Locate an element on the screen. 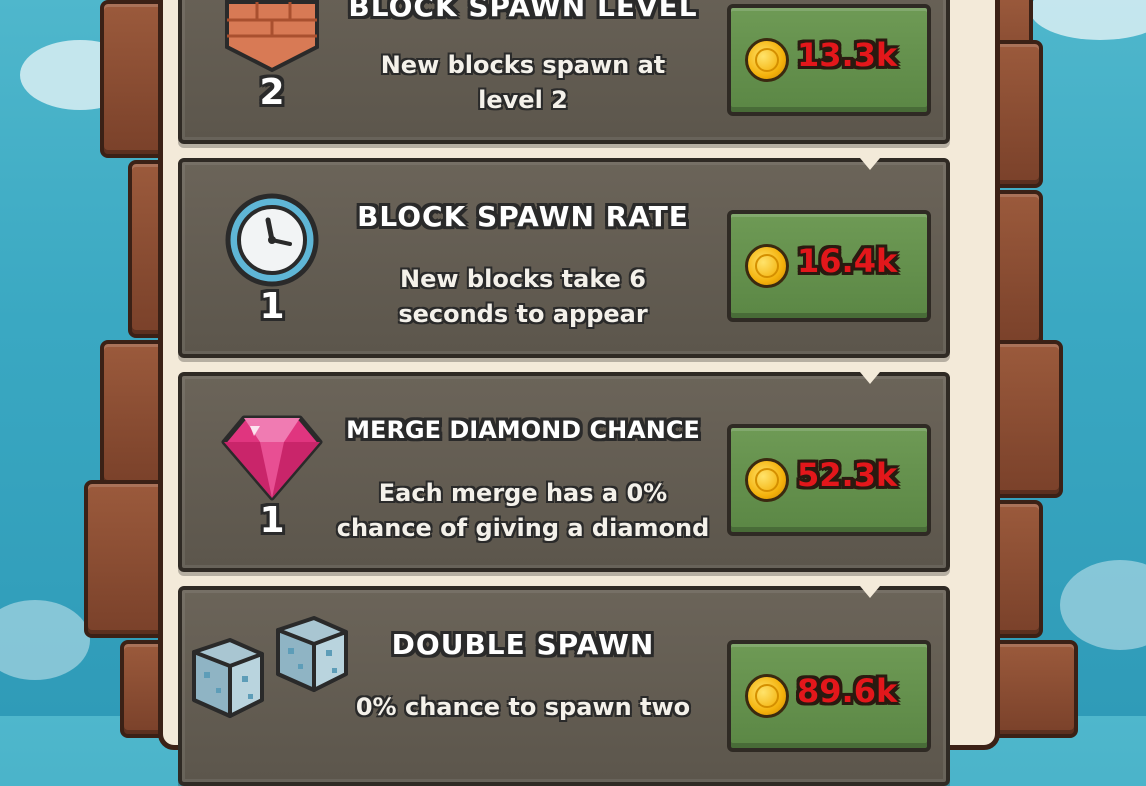 The height and width of the screenshot is (786, 1146). upgrade-title: BLOCK SPAWN LEVEL is located at coordinates (523, 11).